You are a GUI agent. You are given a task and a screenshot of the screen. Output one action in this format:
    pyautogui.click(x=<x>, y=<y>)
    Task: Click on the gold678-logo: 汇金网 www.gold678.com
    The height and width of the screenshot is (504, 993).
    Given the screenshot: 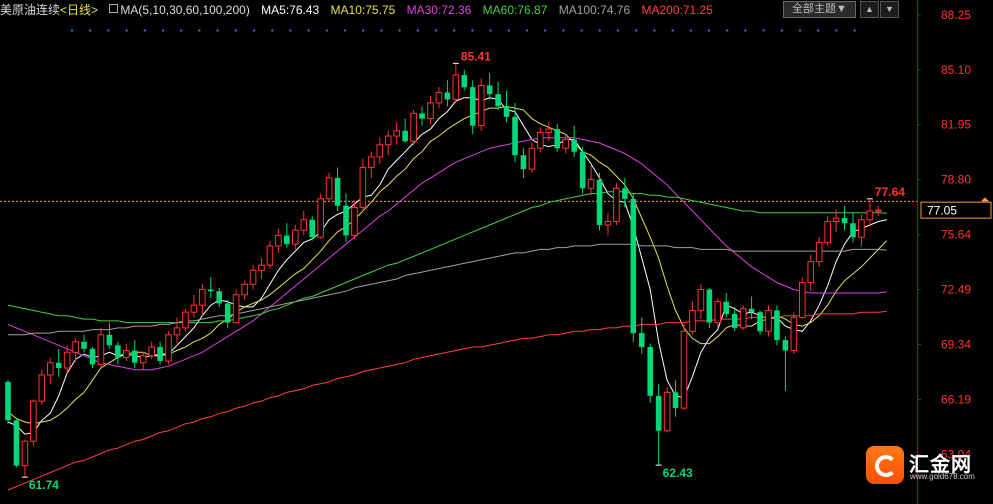 What is the action you would take?
    pyautogui.click(x=926, y=466)
    